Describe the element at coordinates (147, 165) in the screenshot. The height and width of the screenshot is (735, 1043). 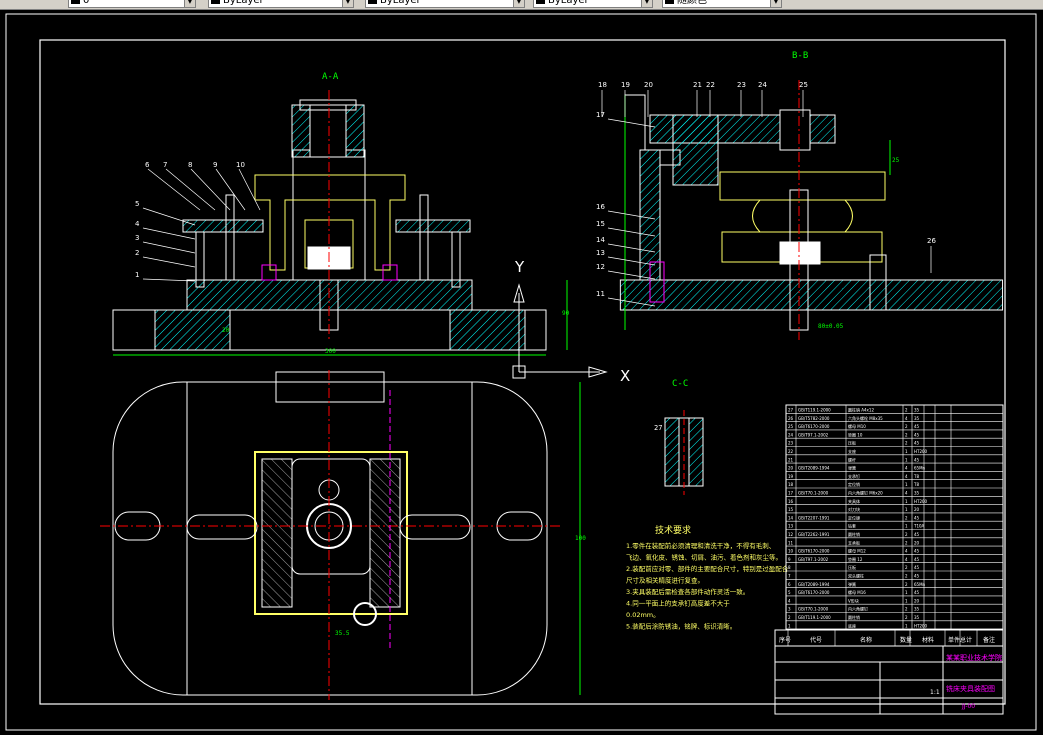
I see `balloon-6: 6` at that location.